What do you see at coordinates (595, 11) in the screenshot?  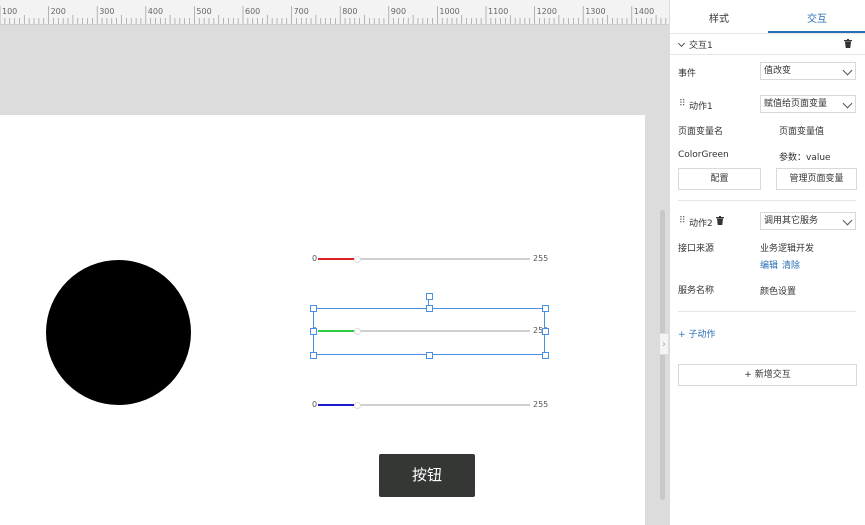 I see `ruler-label: 1300` at bounding box center [595, 11].